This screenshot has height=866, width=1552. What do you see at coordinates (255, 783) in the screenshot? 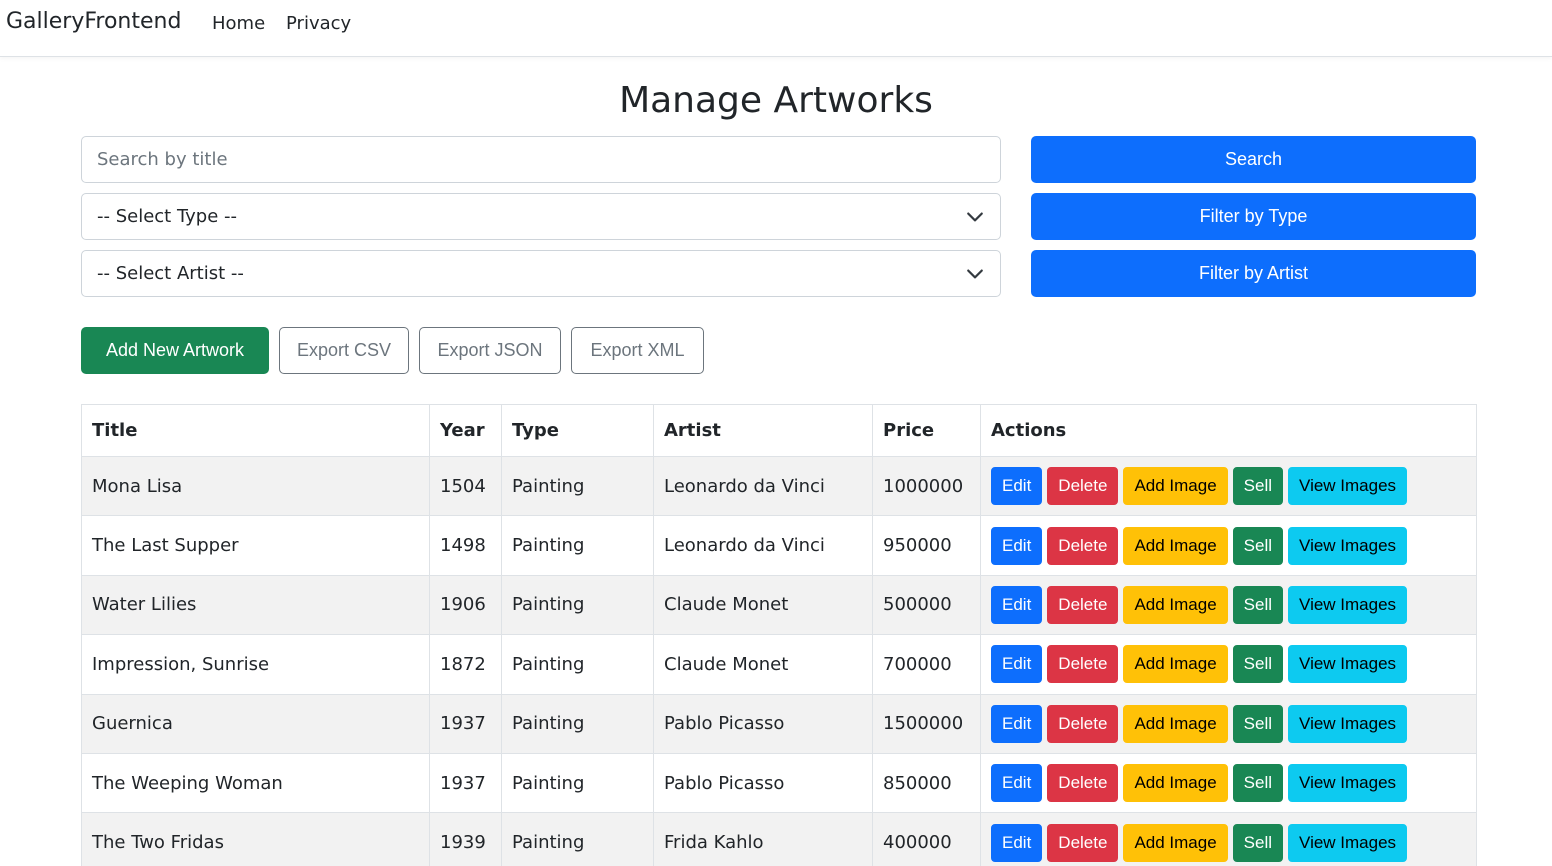
I see `cell-title: The Weeping Woman` at bounding box center [255, 783].